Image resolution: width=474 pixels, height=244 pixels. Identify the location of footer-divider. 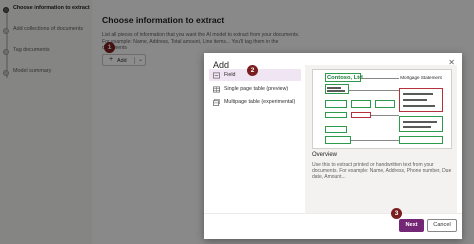
(333, 213).